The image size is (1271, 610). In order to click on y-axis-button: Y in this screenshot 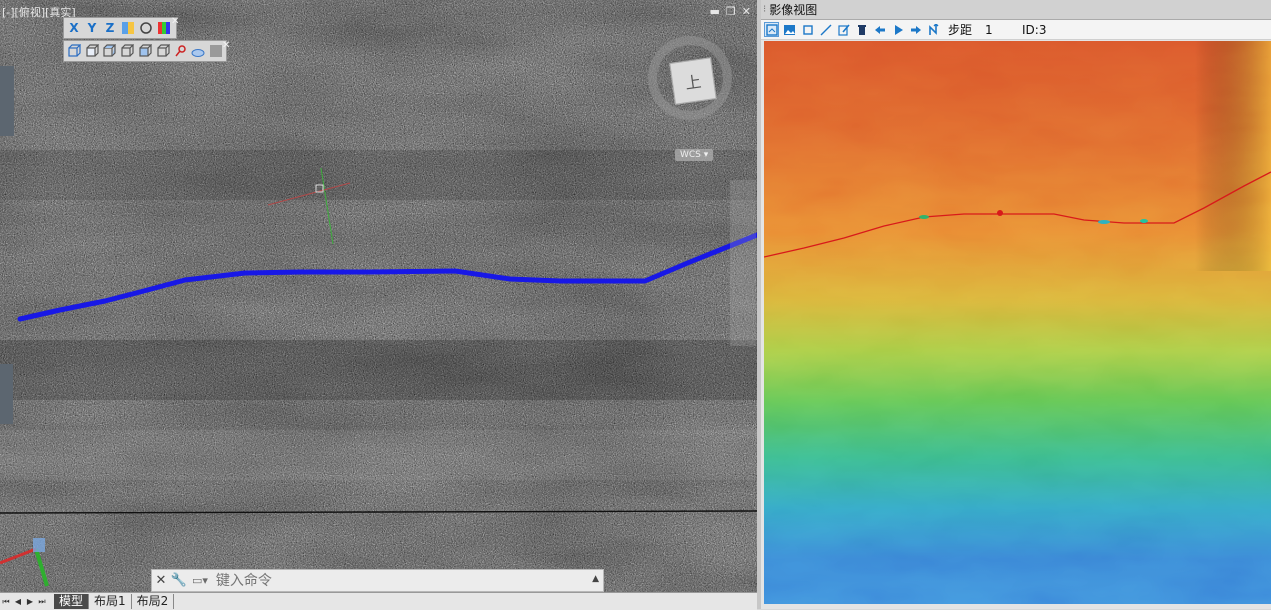, I will do `click(92, 28)`.